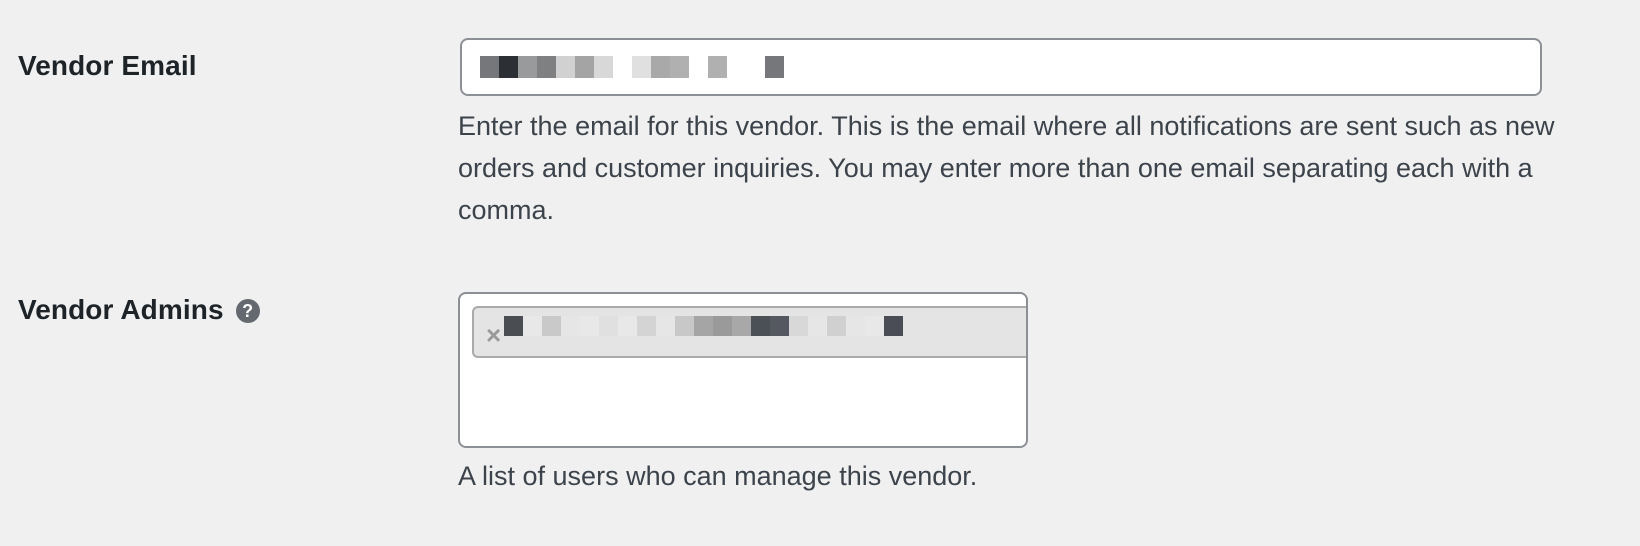  Describe the element at coordinates (121, 309) in the screenshot. I see `vendor-admins-label: Vendor Admins` at that location.